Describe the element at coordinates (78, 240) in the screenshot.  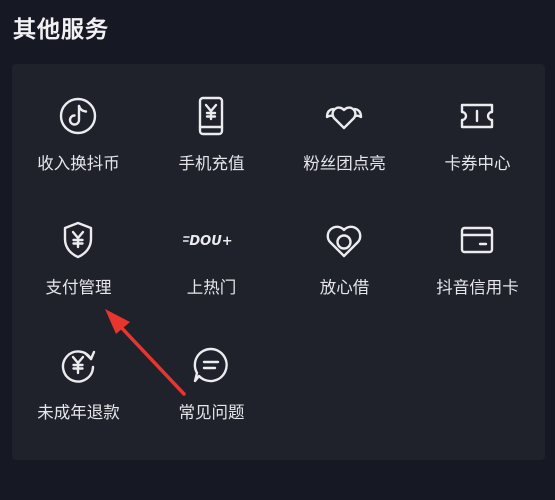
I see `shield-yen-icon` at that location.